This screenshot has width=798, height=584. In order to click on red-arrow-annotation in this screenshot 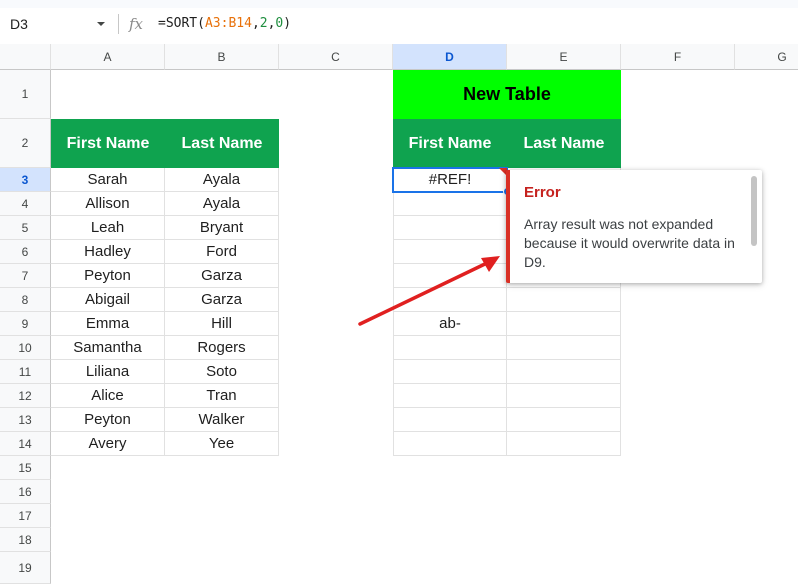, I will do `click(429, 291)`.